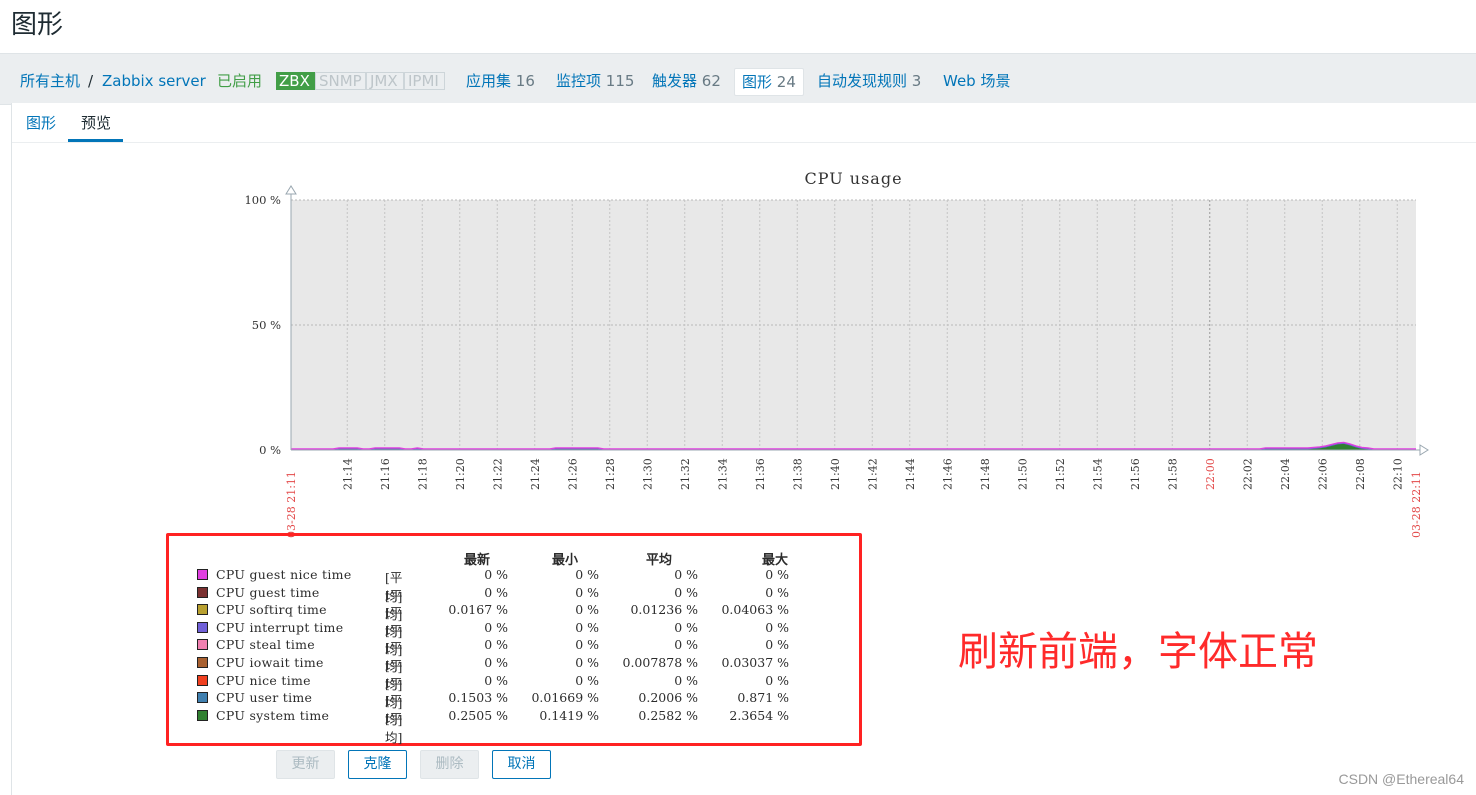 This screenshot has height=795, width=1476. What do you see at coordinates (1060, 474) in the screenshot?
I see `x-tick-label: 21:52` at bounding box center [1060, 474].